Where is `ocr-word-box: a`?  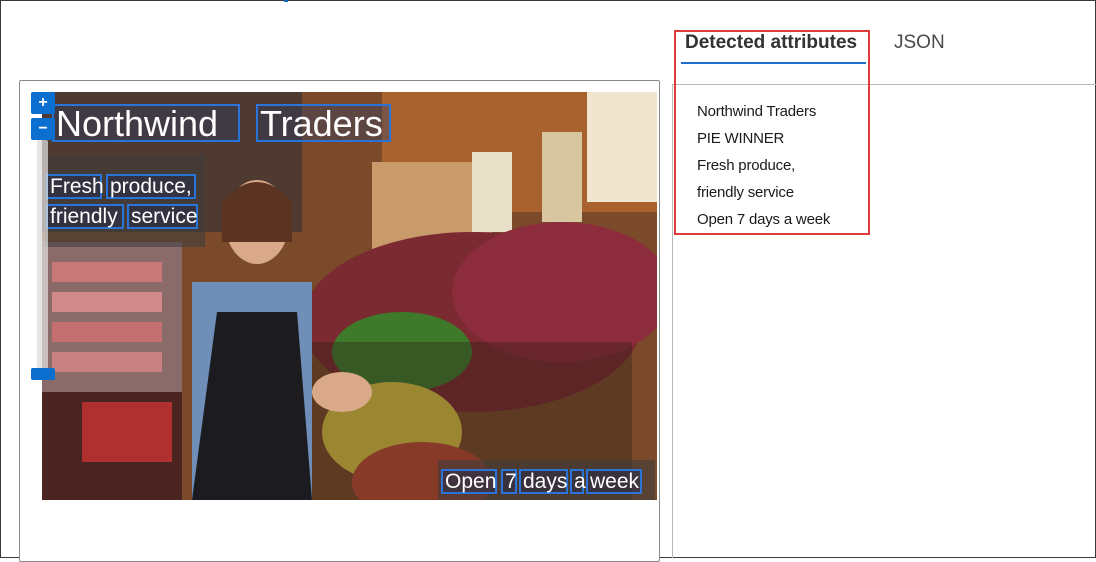 ocr-word-box: a is located at coordinates (578, 481).